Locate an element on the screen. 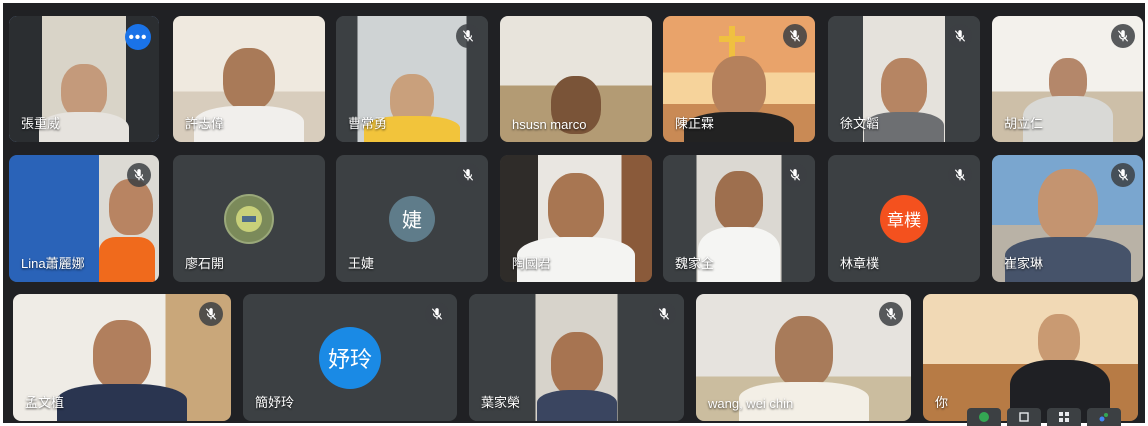  participant-tile-9: 廖石開 is located at coordinates (249, 218).